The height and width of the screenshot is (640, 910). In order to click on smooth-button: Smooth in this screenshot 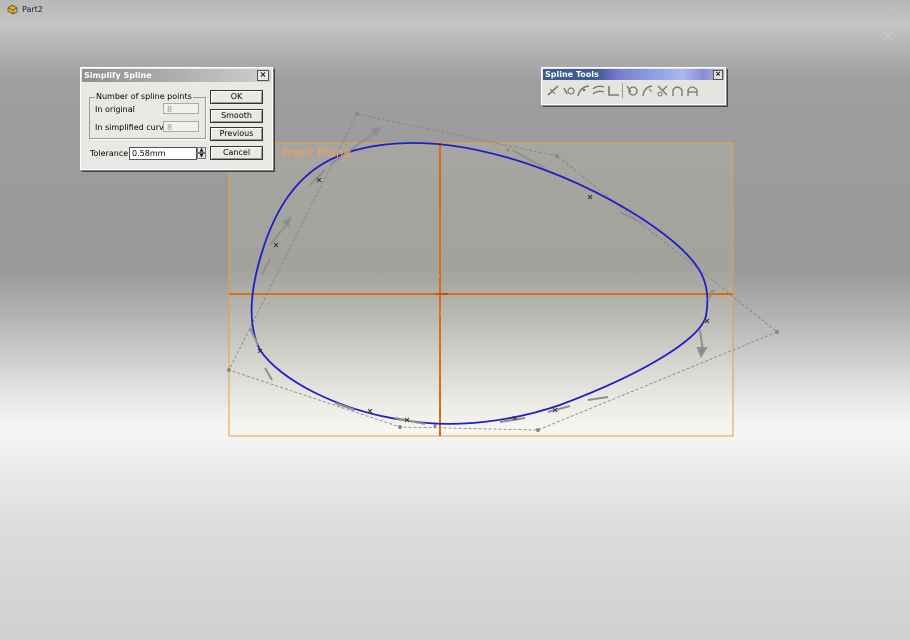, I will do `click(236, 116)`.